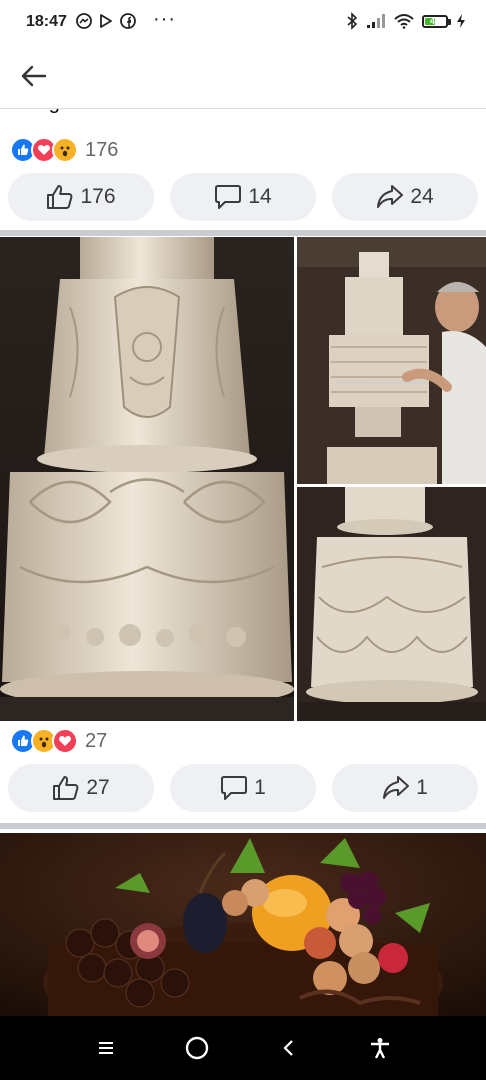  I want to click on post1-comment-count: 14, so click(260, 196).